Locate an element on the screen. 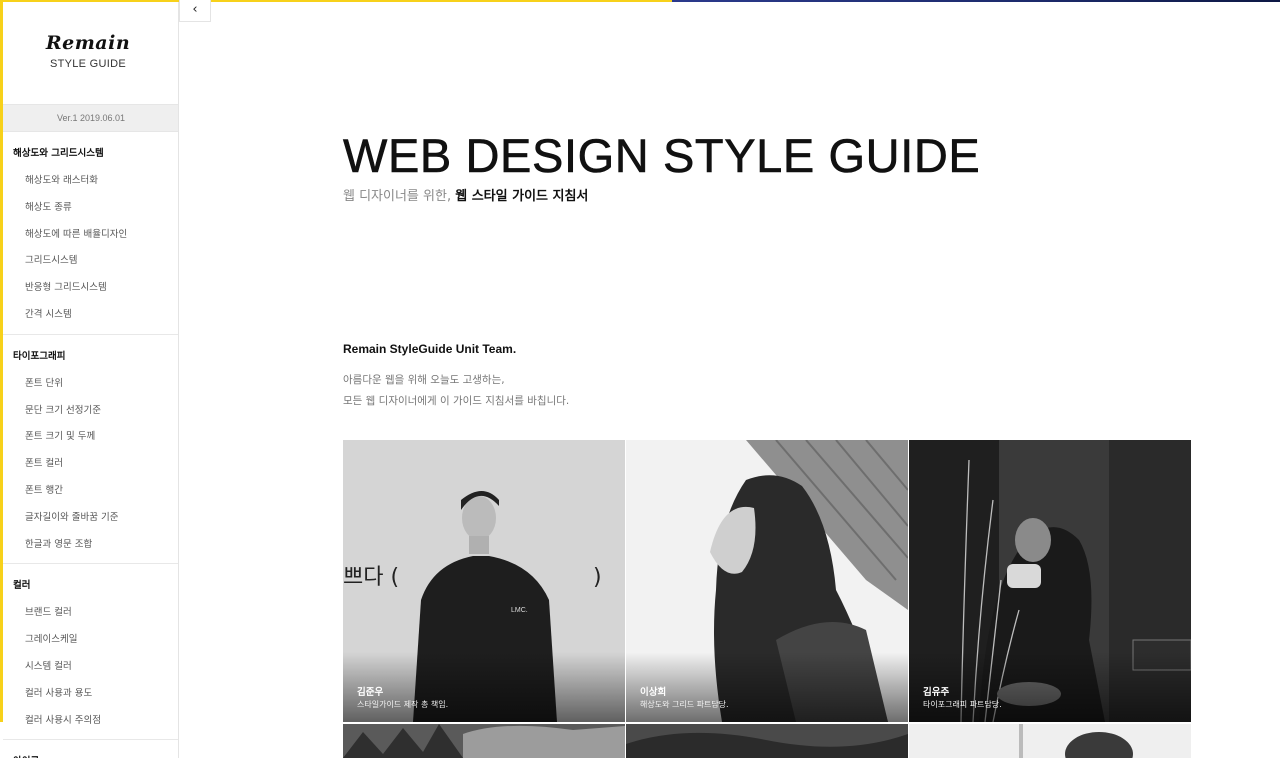 The image size is (1280, 758). nav-item: 브랜드 컬러 is located at coordinates (90, 613).